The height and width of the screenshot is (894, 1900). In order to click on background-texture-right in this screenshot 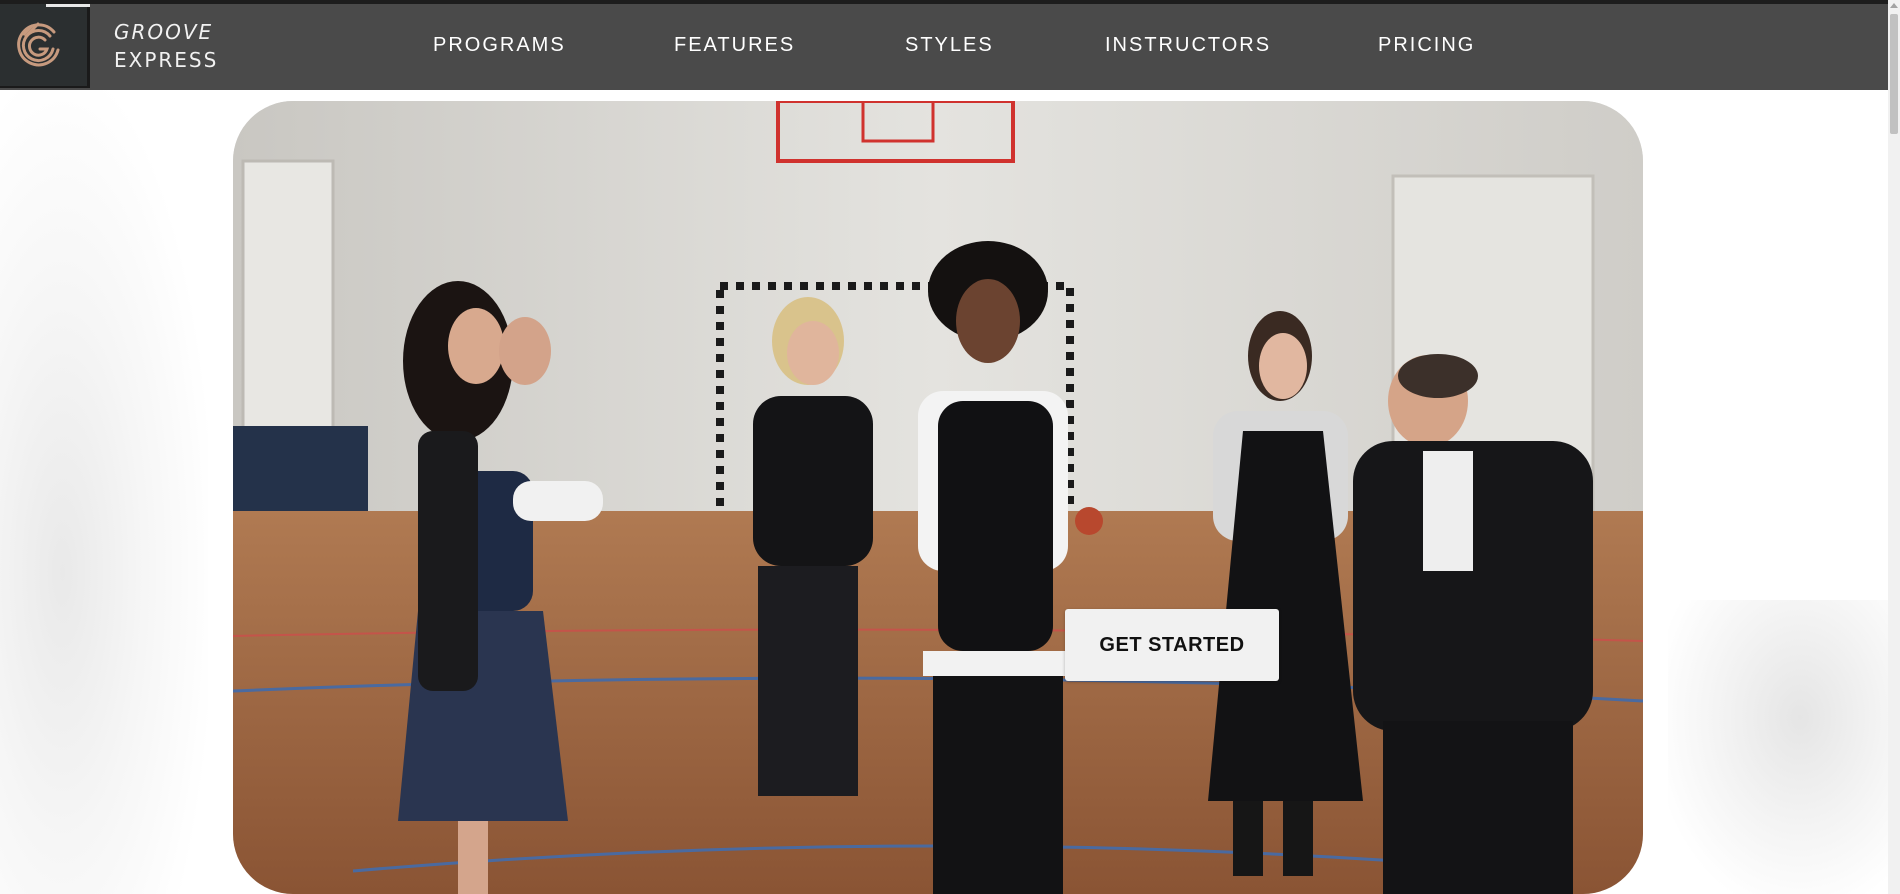, I will do `click(1778, 747)`.